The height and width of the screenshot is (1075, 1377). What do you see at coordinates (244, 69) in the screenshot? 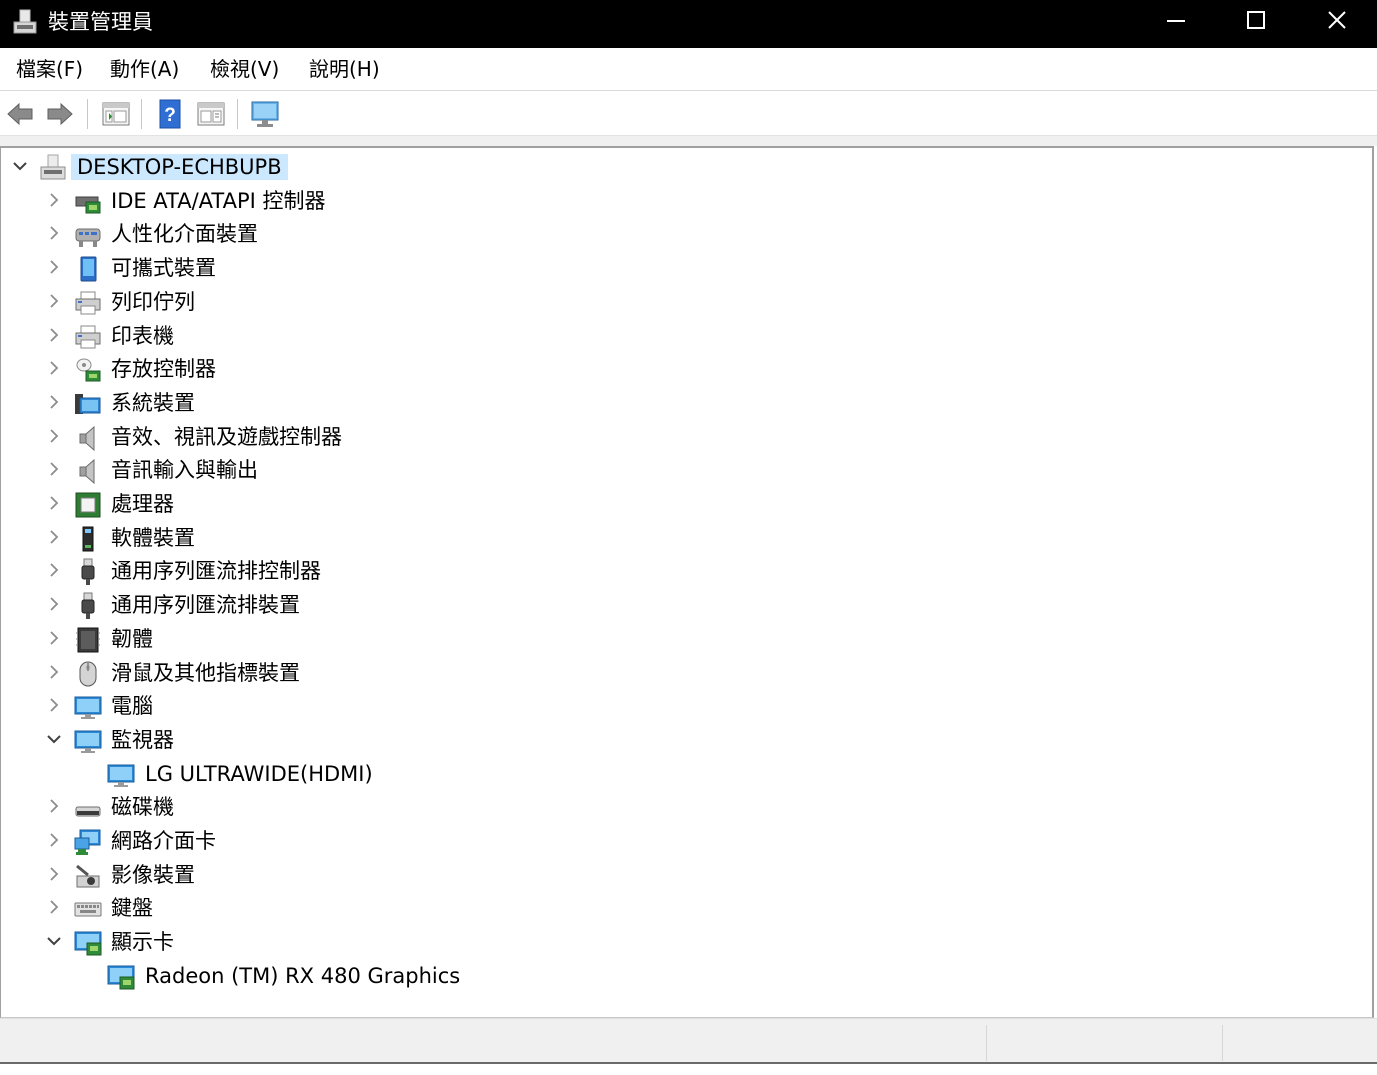
I see `menu-view: 檢視(V)` at bounding box center [244, 69].